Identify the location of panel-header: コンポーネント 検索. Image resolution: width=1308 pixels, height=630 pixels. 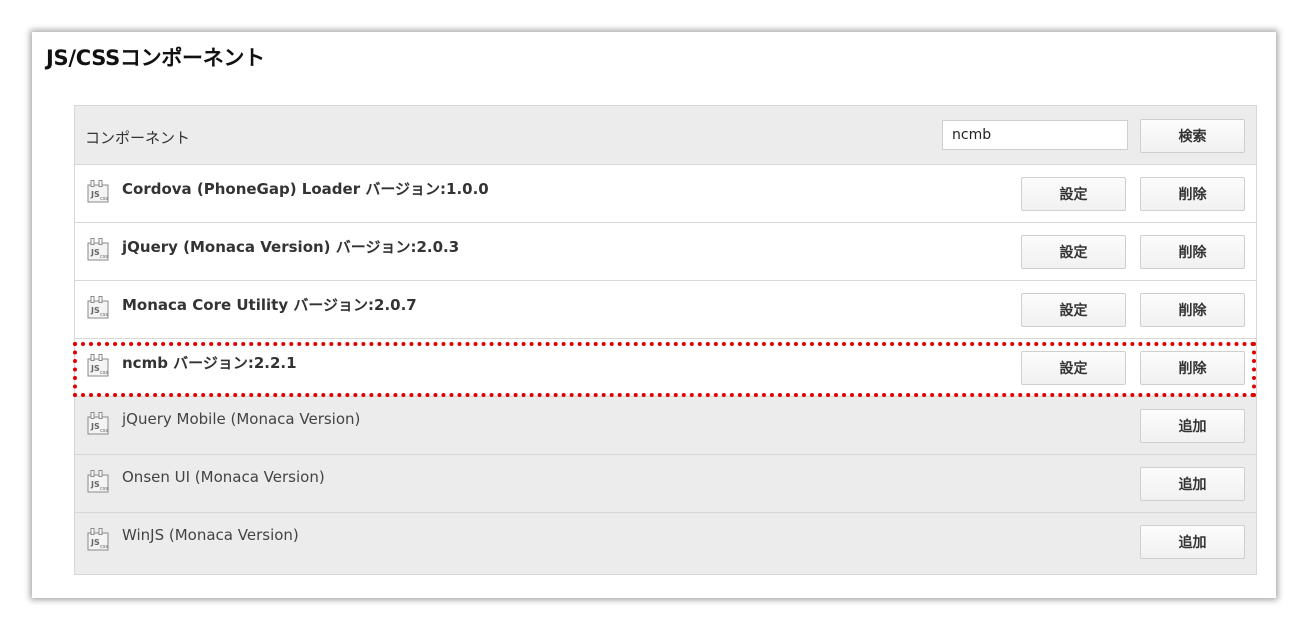
(665, 135).